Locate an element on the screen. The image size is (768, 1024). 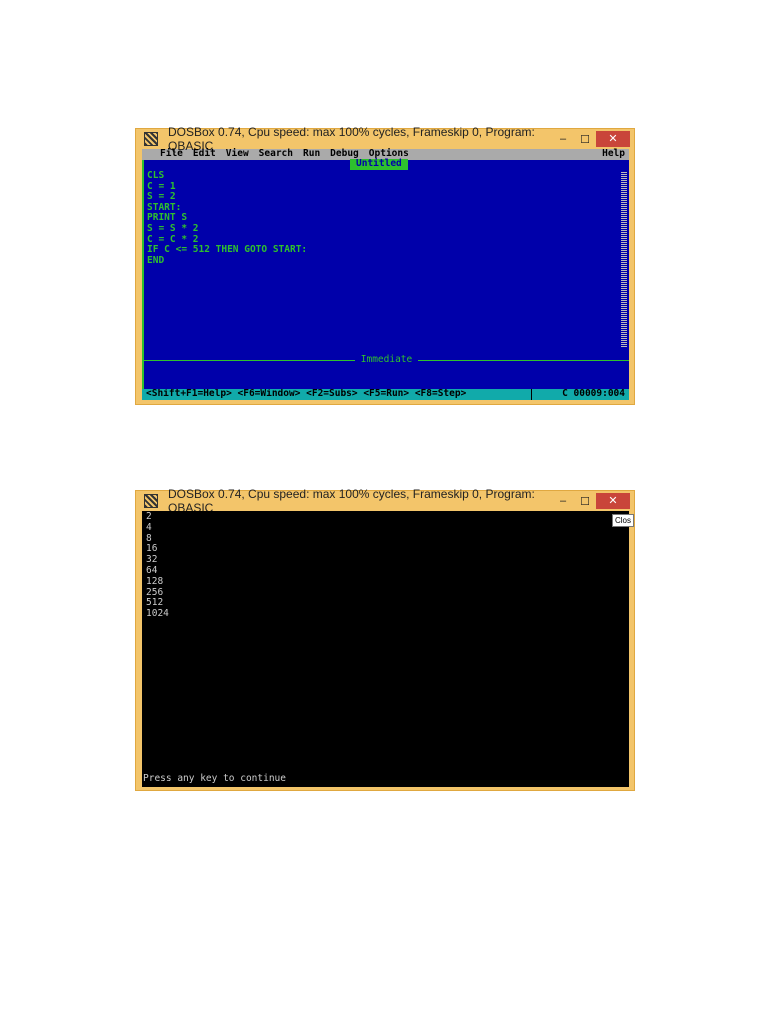
menu-edit: Edit is located at coordinates (204, 154).